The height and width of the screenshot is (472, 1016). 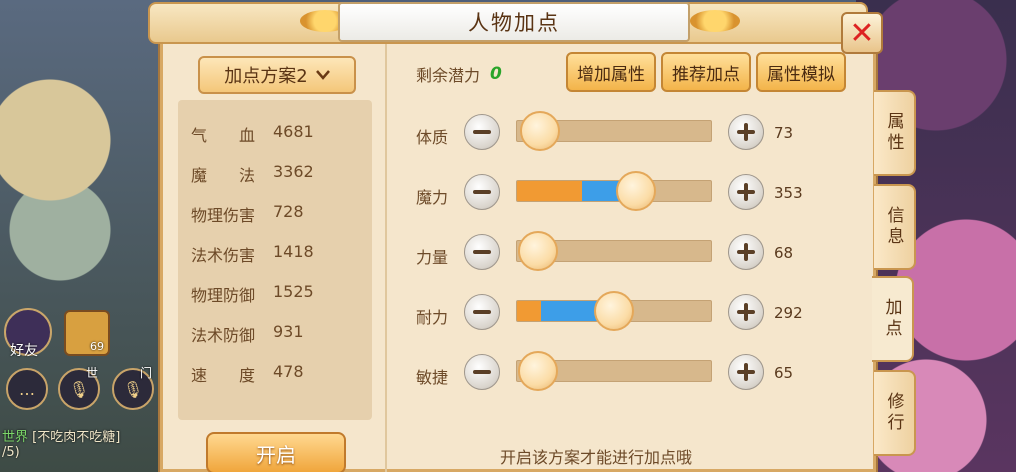 I want to click on friends-label: 好友, so click(x=24, y=351).